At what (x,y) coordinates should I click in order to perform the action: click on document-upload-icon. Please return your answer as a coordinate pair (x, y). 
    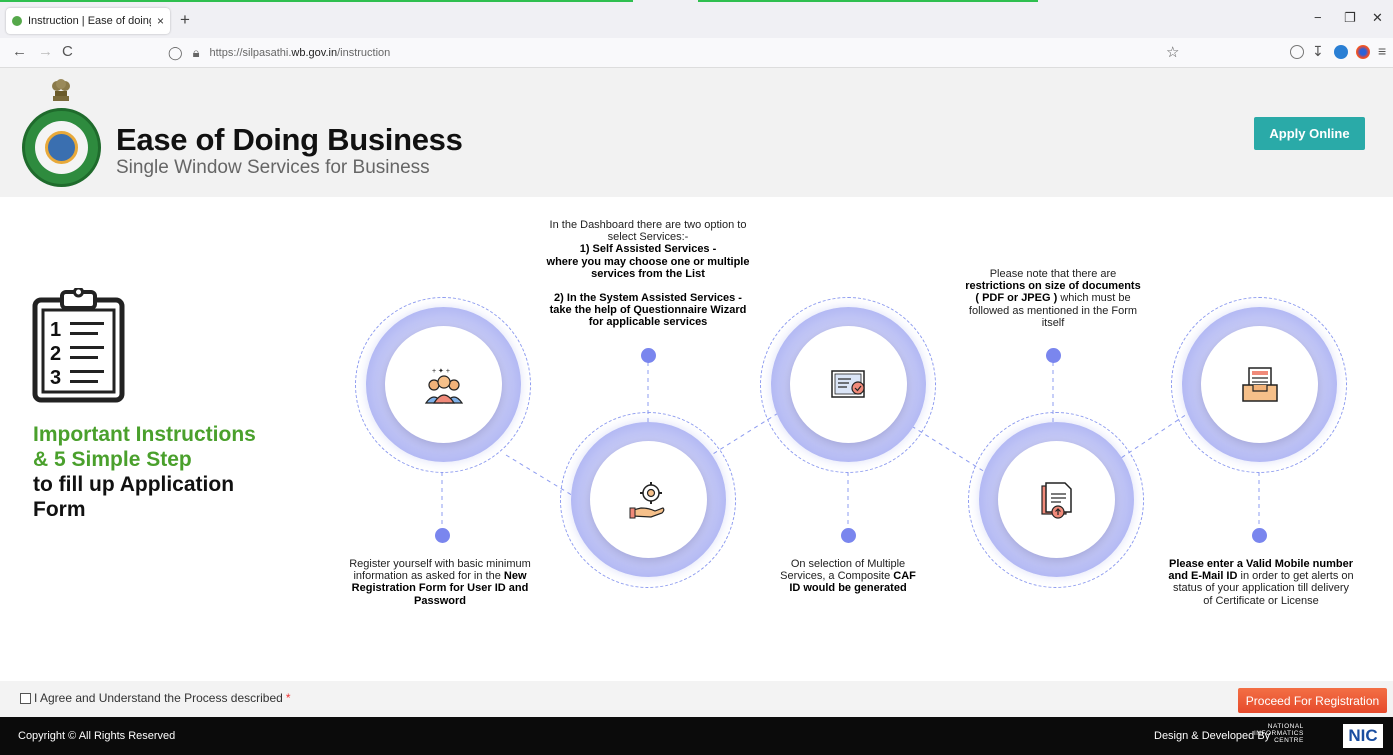
    Looking at the image, I should click on (1056, 500).